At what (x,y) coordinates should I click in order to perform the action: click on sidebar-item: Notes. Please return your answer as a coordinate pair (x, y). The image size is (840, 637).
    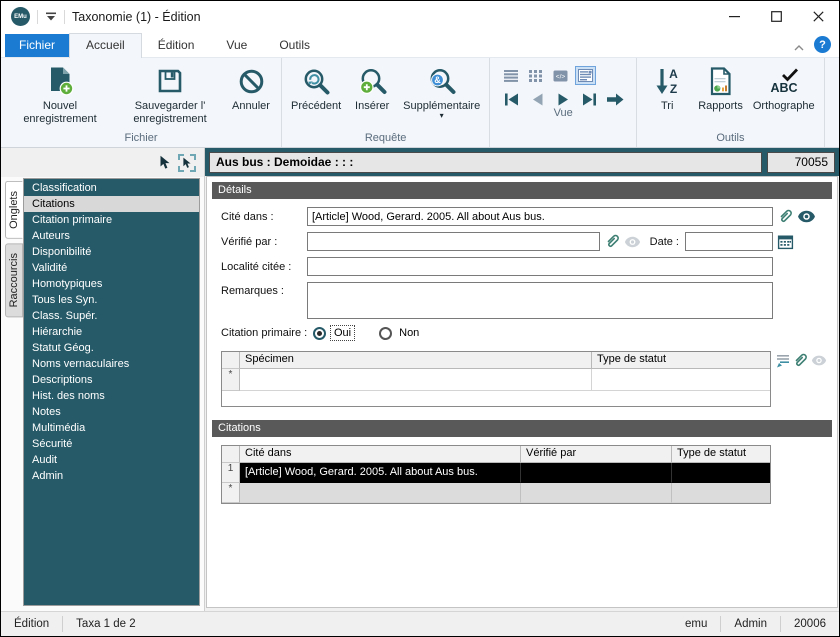
    Looking at the image, I should click on (111, 412).